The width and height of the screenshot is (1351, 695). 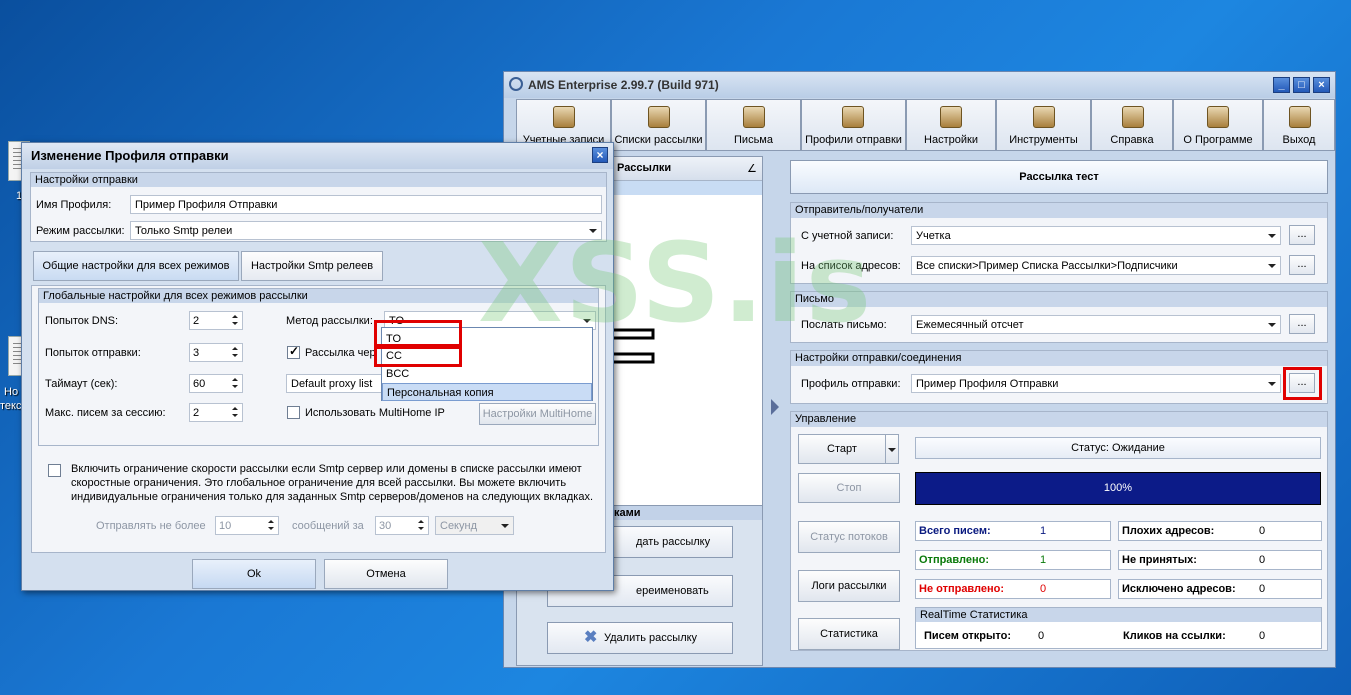 I want to click on proxy-list-select: Default proxy list, so click(x=336, y=383).